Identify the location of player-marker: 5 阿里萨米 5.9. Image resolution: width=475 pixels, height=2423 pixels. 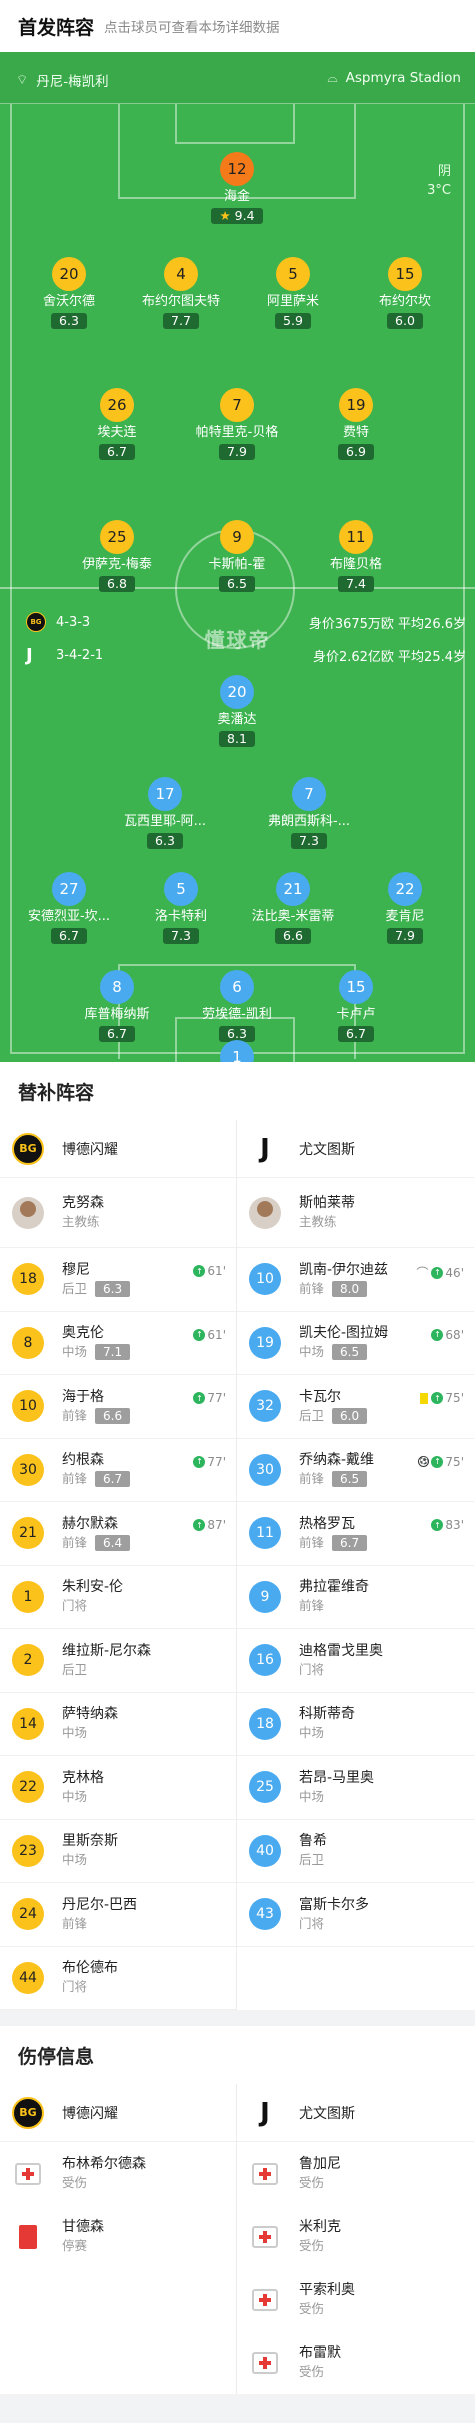
(293, 293).